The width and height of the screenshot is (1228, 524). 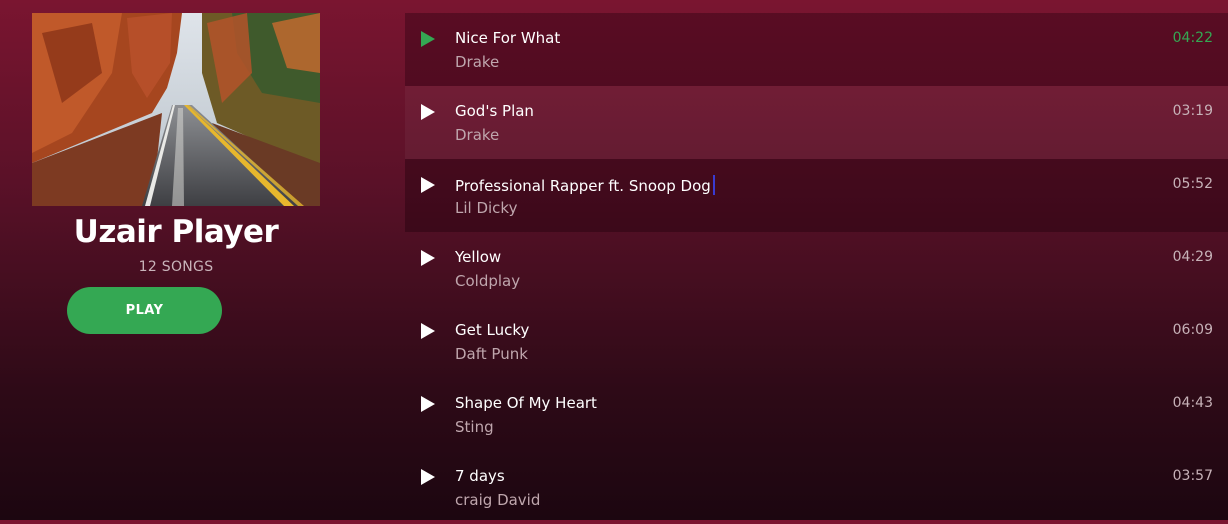 What do you see at coordinates (492, 330) in the screenshot?
I see `song-title: Get Lucky` at bounding box center [492, 330].